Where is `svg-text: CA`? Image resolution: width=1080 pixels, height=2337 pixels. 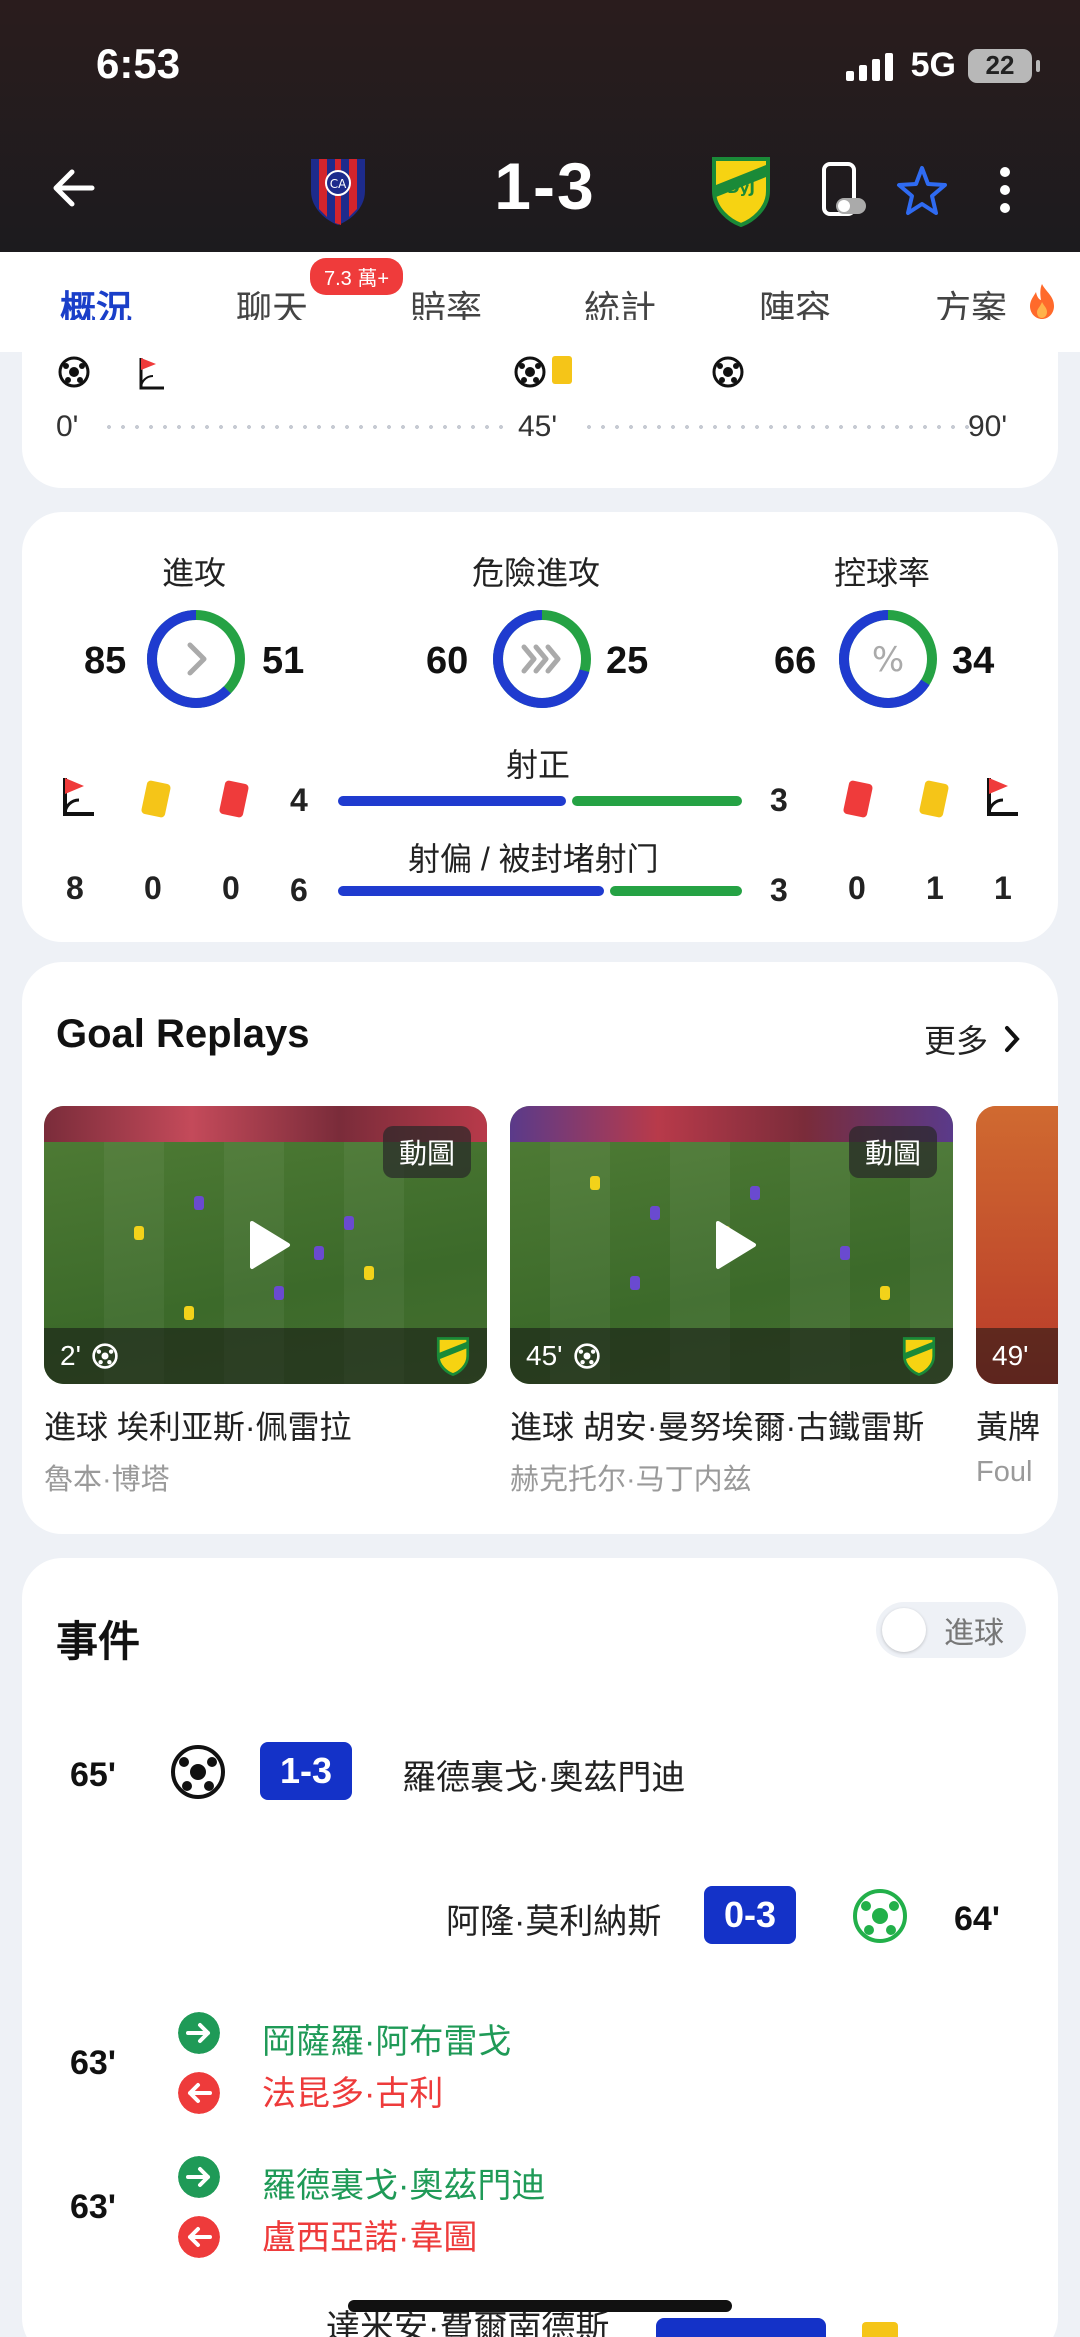
svg-text: CA is located at coordinates (338, 184).